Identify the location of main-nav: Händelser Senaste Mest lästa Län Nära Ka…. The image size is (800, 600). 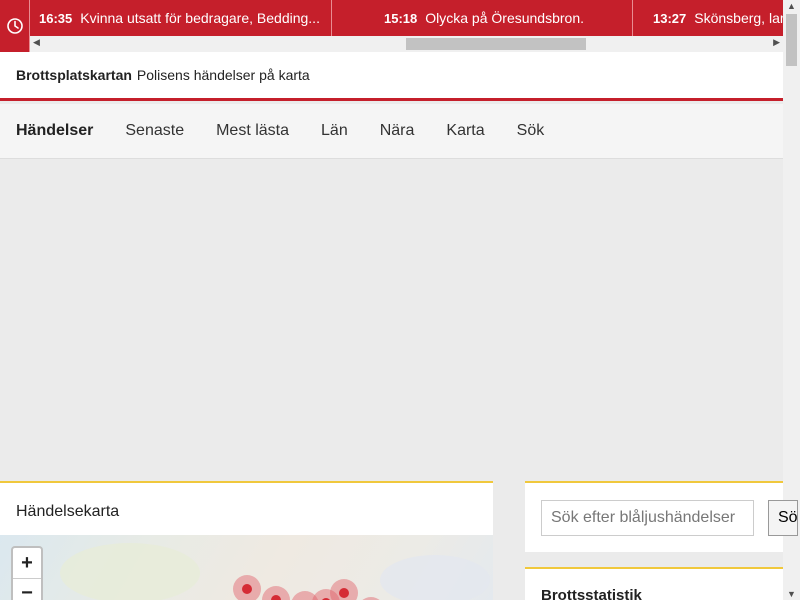
(391, 131).